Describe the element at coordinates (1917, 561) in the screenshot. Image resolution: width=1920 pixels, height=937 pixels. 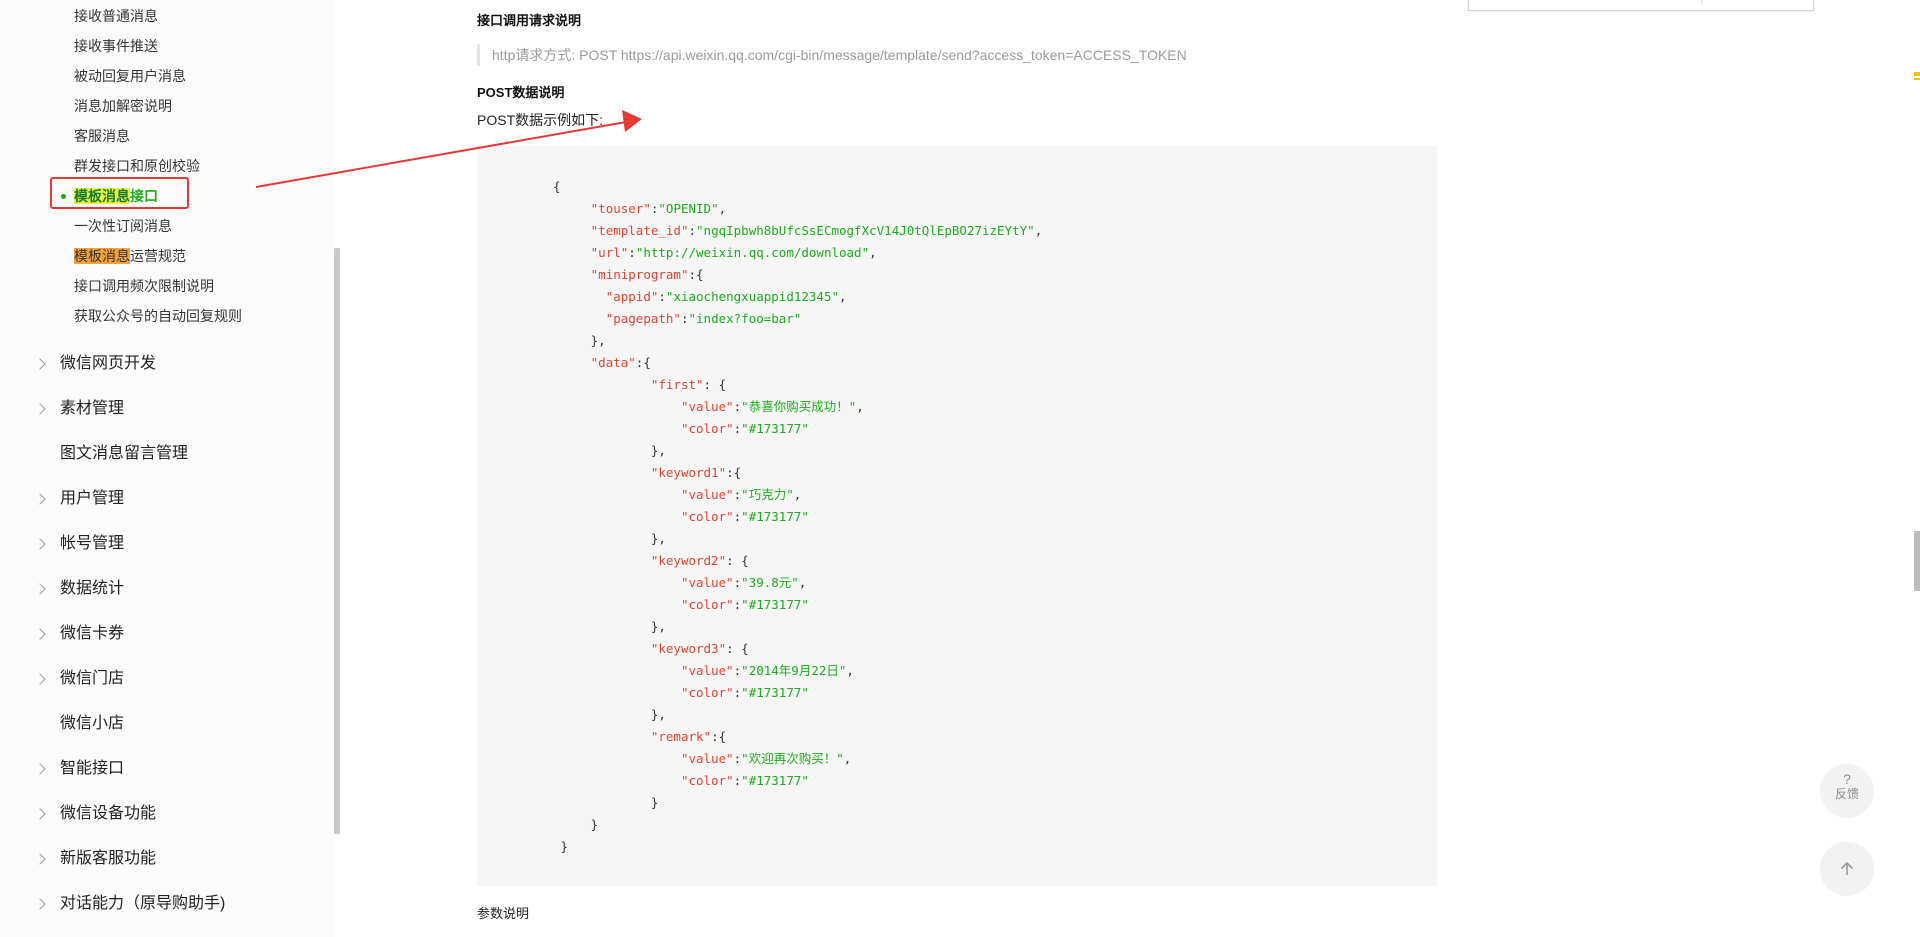
I see `page-scrollbar-thumb` at that location.